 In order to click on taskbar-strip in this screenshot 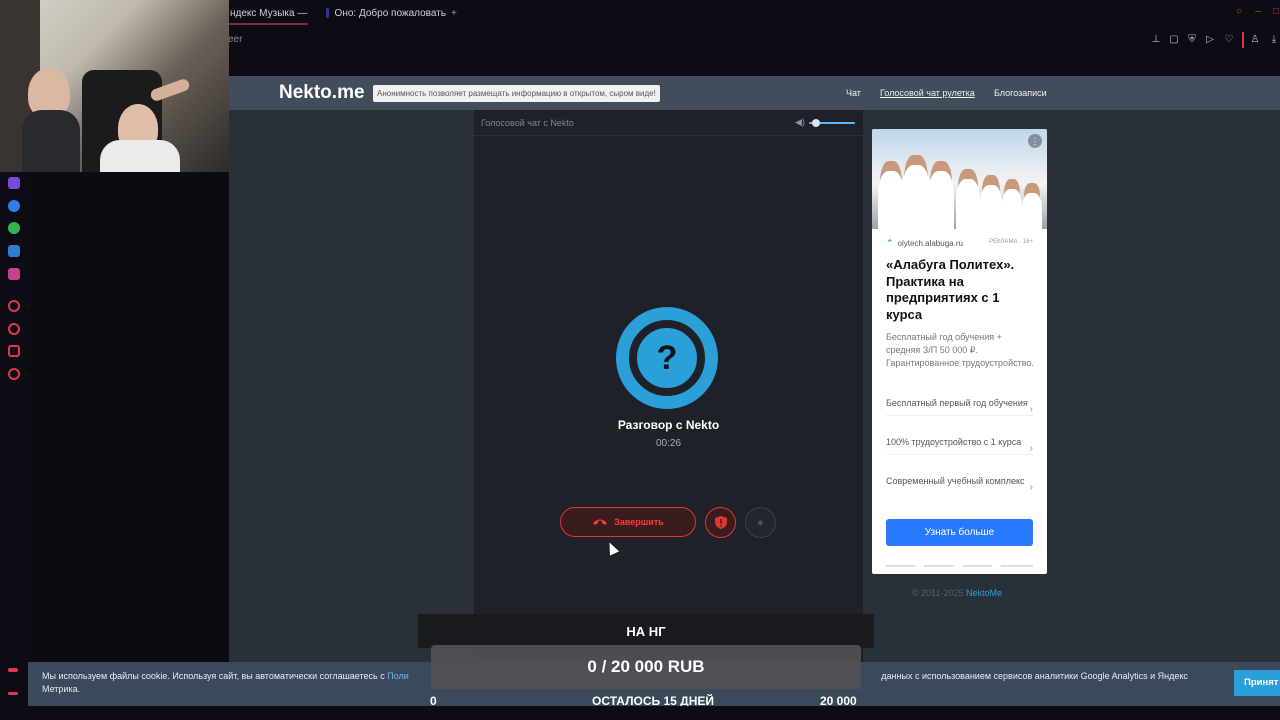, I will do `click(640, 713)`.